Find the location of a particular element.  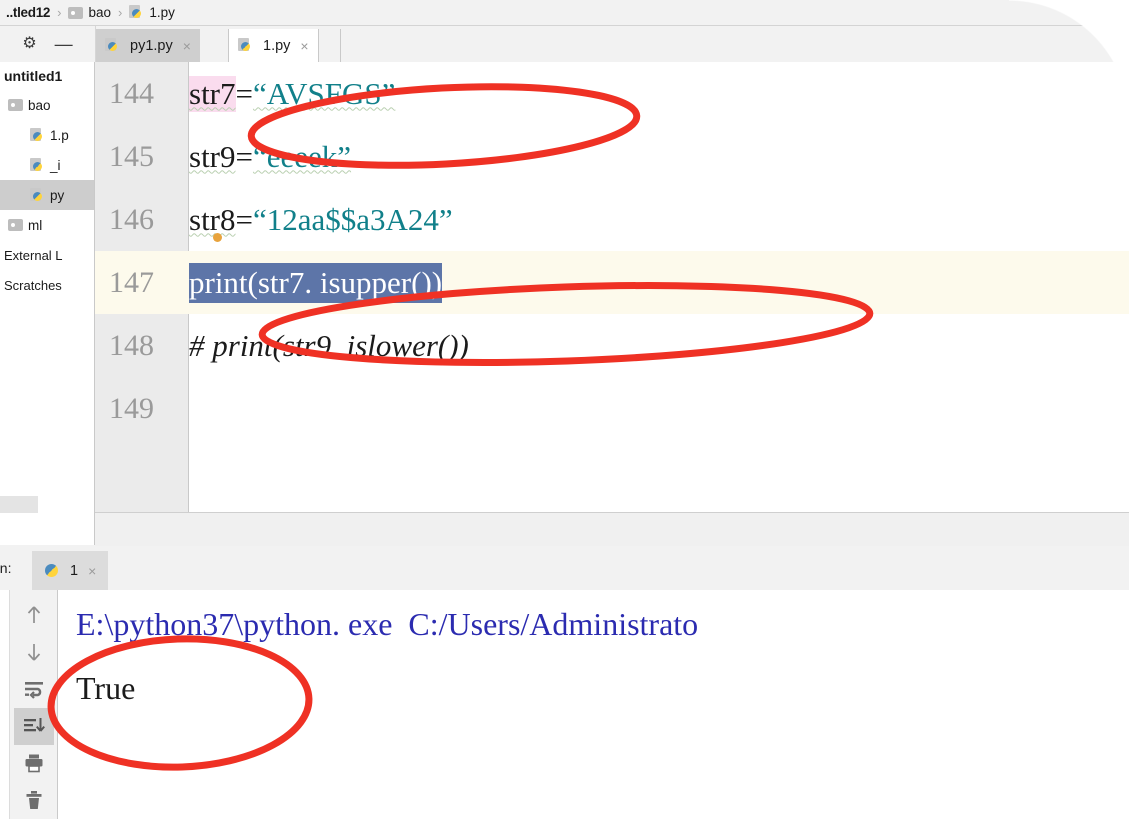

print-icon is located at coordinates (34, 763).